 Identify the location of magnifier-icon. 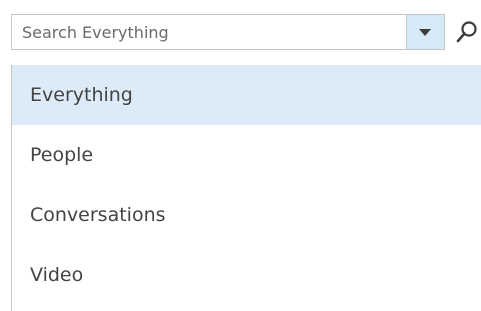
(466, 32).